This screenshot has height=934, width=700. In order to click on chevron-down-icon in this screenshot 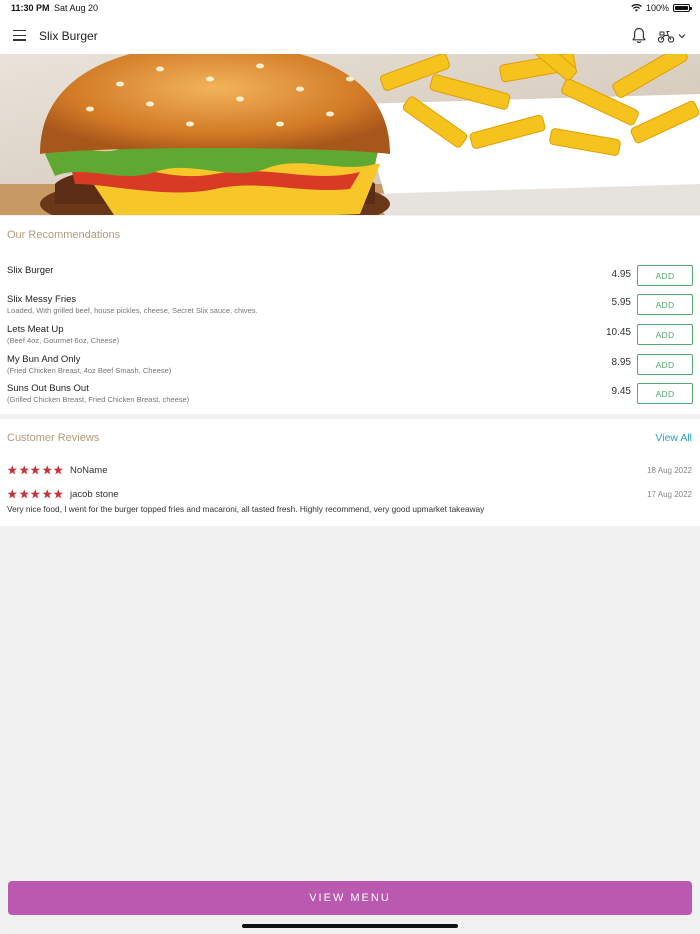, I will do `click(682, 35)`.